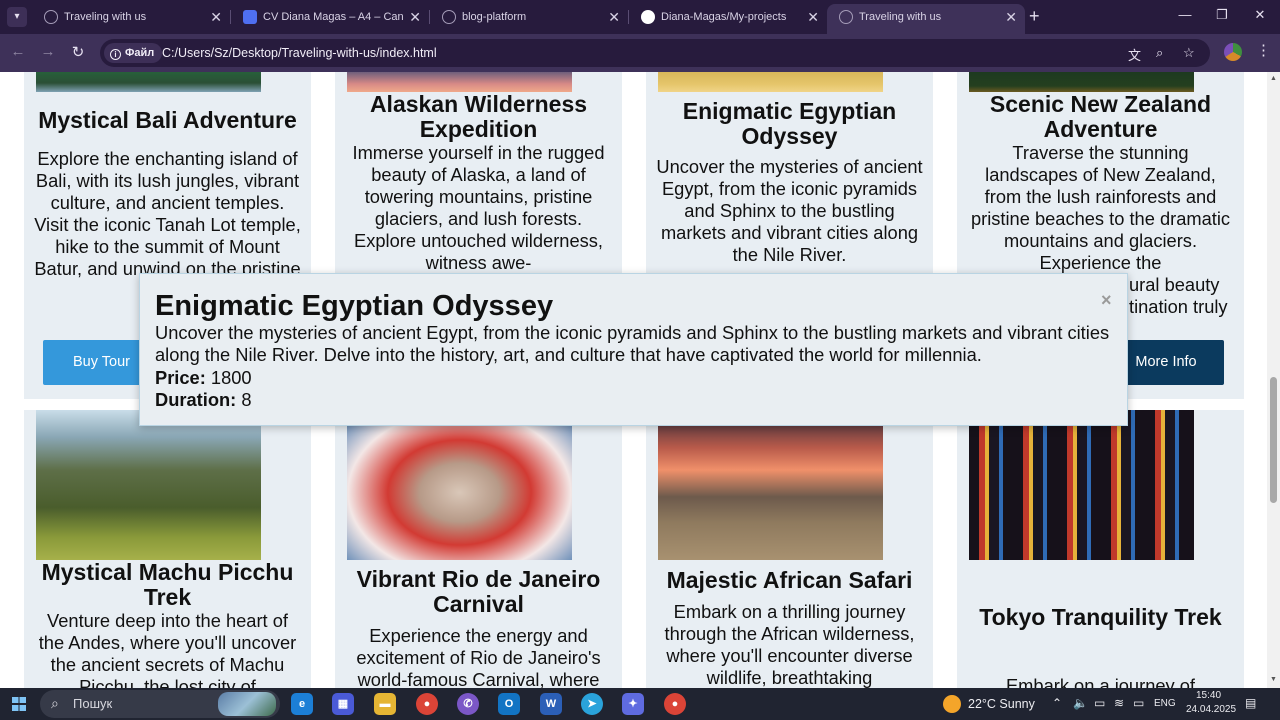 This screenshot has width=1280, height=720. I want to click on modal-title: Enigmatic Egyptian Odyssey, so click(354, 306).